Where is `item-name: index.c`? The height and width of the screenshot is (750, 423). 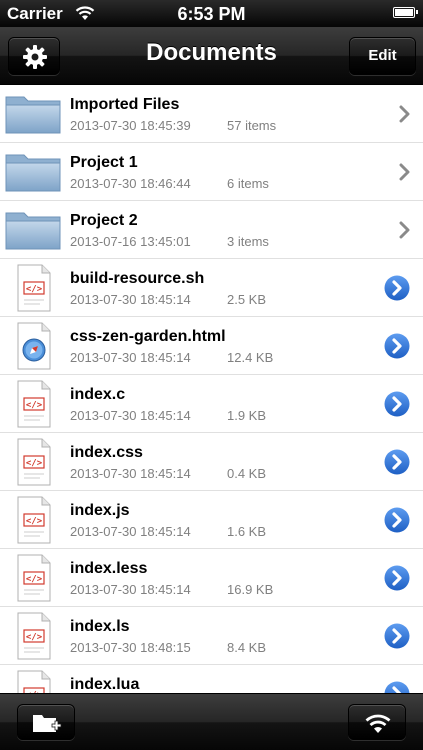 item-name: index.c is located at coordinates (98, 394).